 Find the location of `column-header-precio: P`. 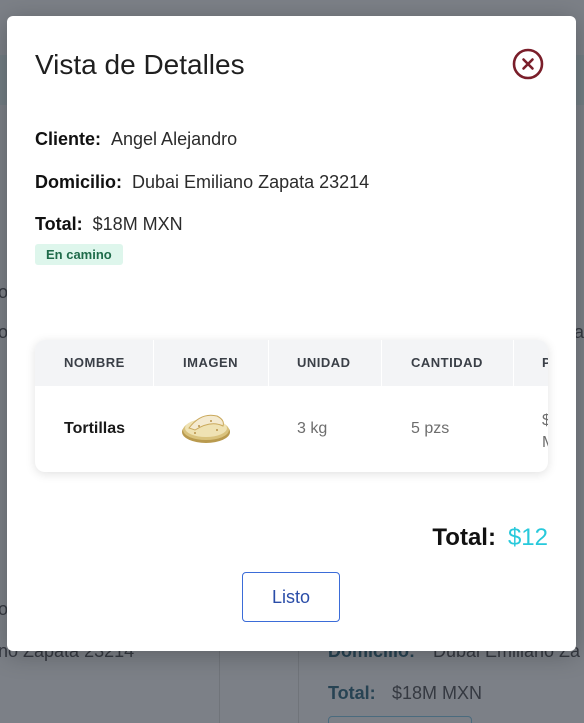

column-header-precio: P is located at coordinates (545, 362).